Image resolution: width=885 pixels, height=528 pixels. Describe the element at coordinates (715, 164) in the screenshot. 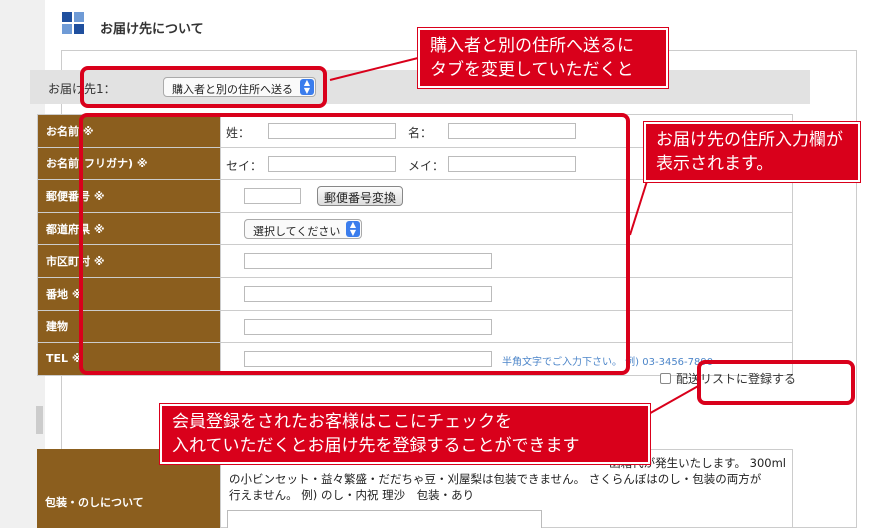

I see `callout-line: 表示されます。` at that location.